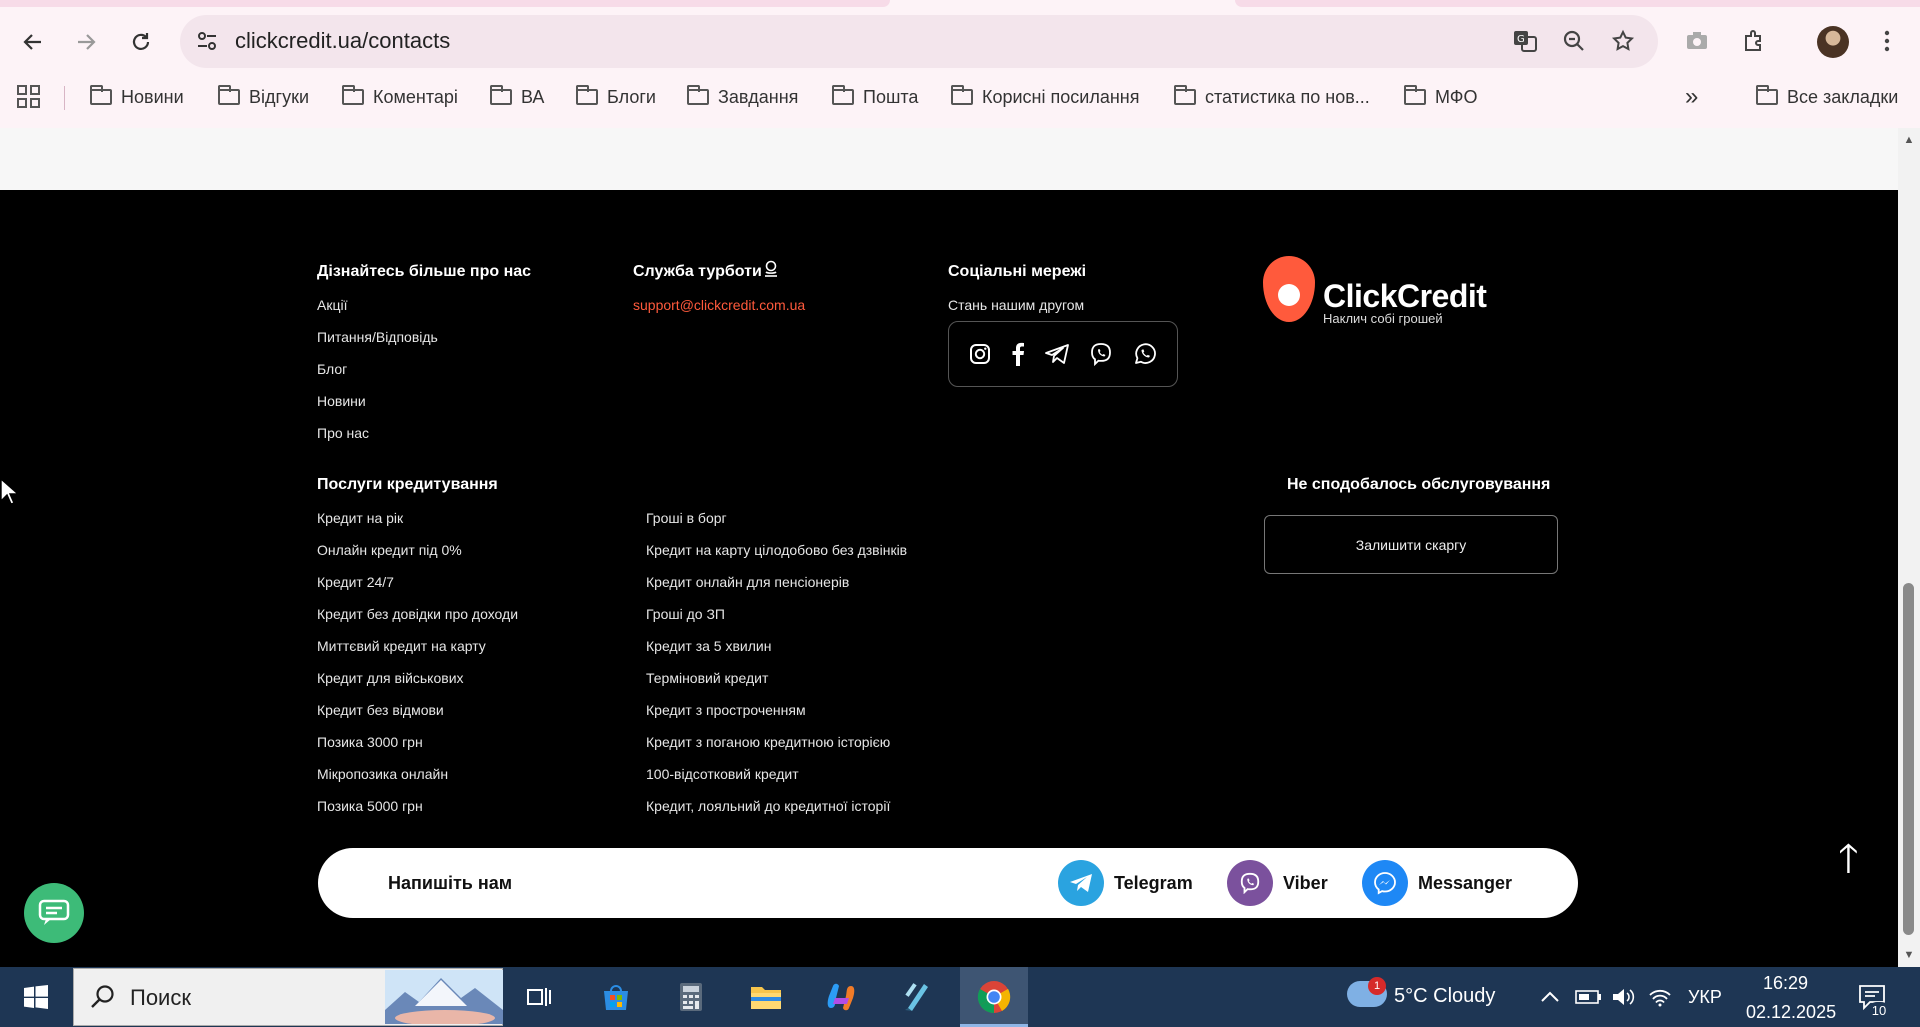  Describe the element at coordinates (400, 97) in the screenshot. I see `bookmark-folder: Коментарі` at that location.